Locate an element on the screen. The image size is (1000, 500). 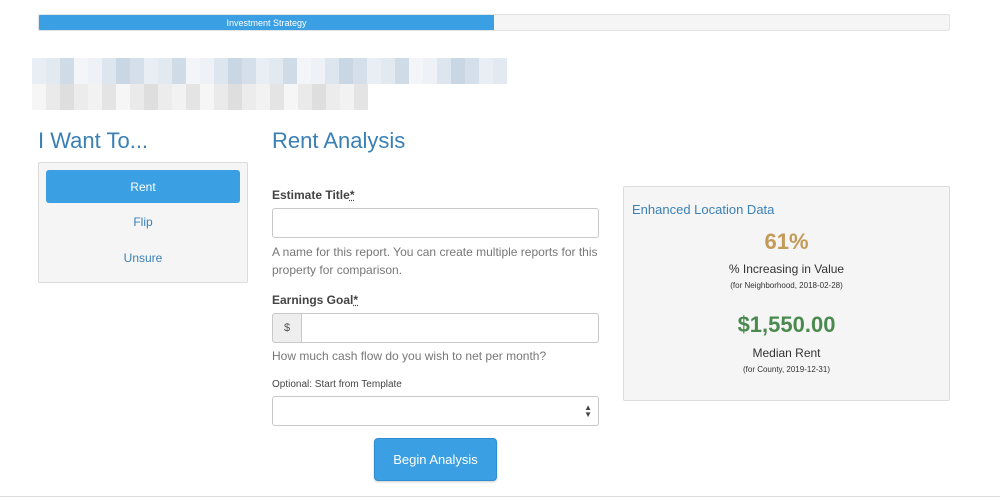
strategy-item-label: Unsure is located at coordinates (143, 257).